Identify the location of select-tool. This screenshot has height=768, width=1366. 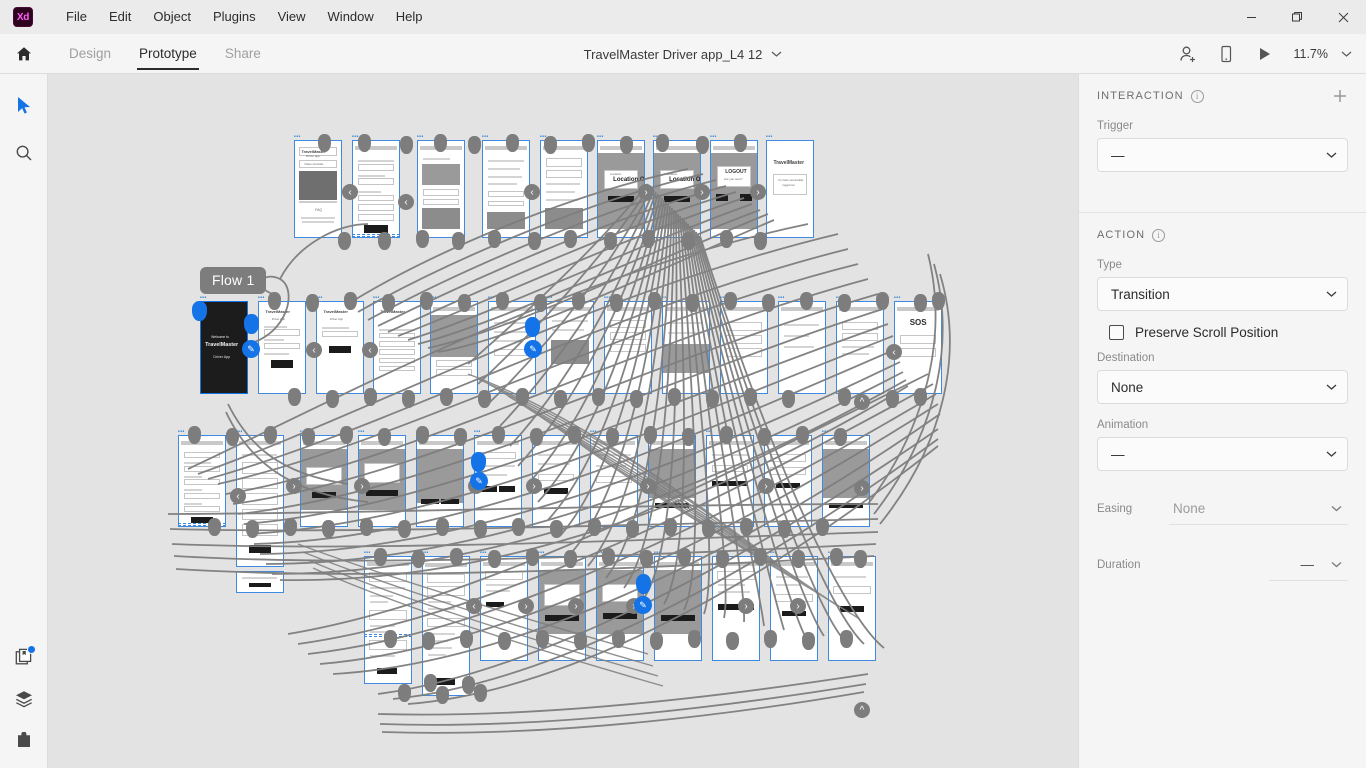
(24, 105).